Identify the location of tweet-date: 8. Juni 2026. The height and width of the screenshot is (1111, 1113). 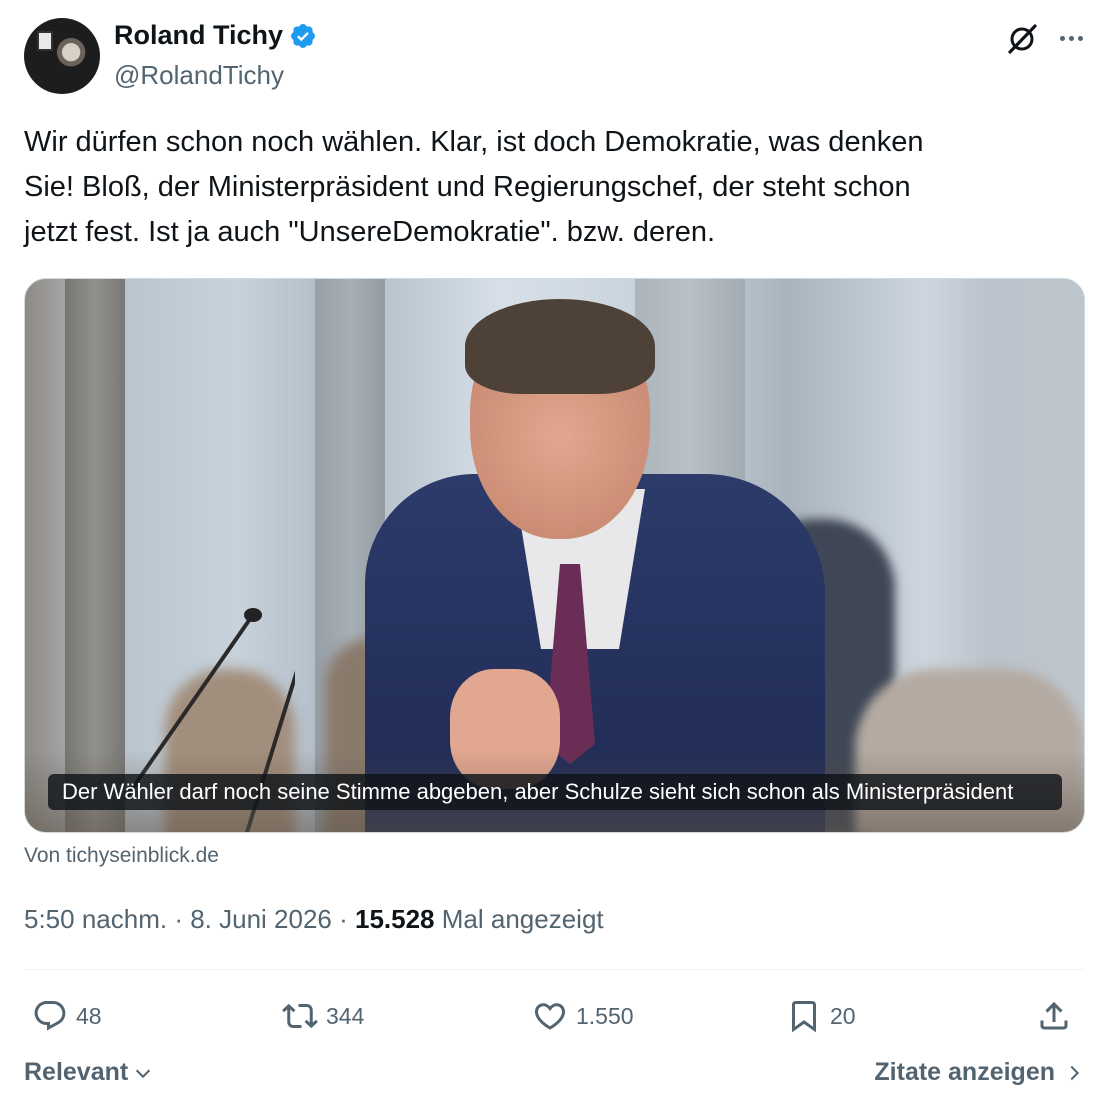
(261, 919).